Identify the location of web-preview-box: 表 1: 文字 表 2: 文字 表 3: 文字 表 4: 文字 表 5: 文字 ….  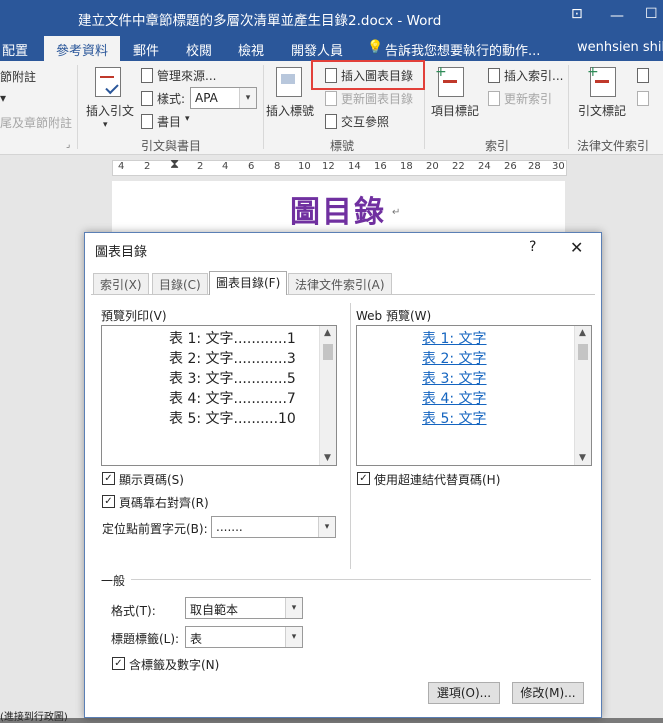
(474, 395).